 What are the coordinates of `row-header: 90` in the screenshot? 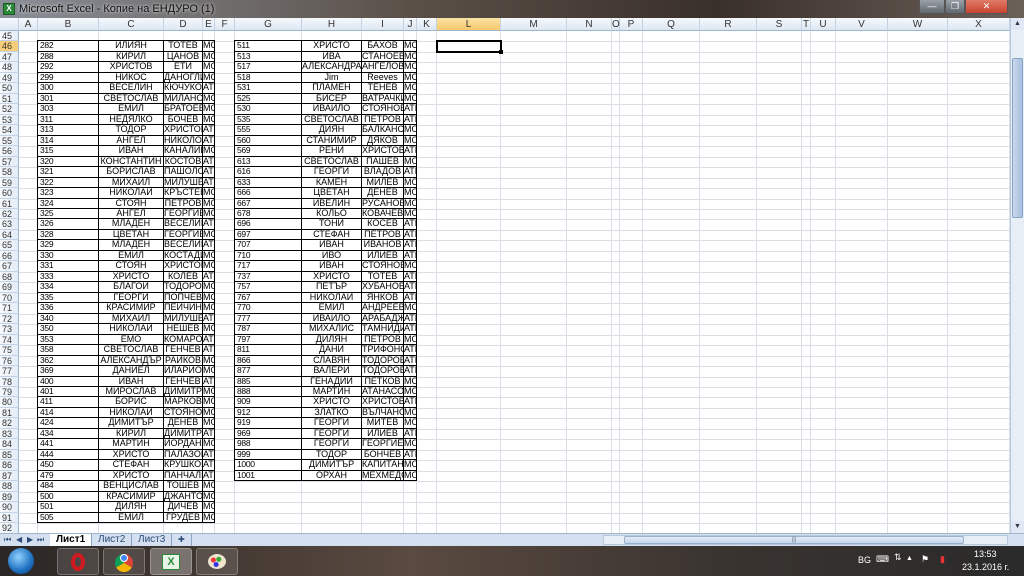 It's located at (9, 507).